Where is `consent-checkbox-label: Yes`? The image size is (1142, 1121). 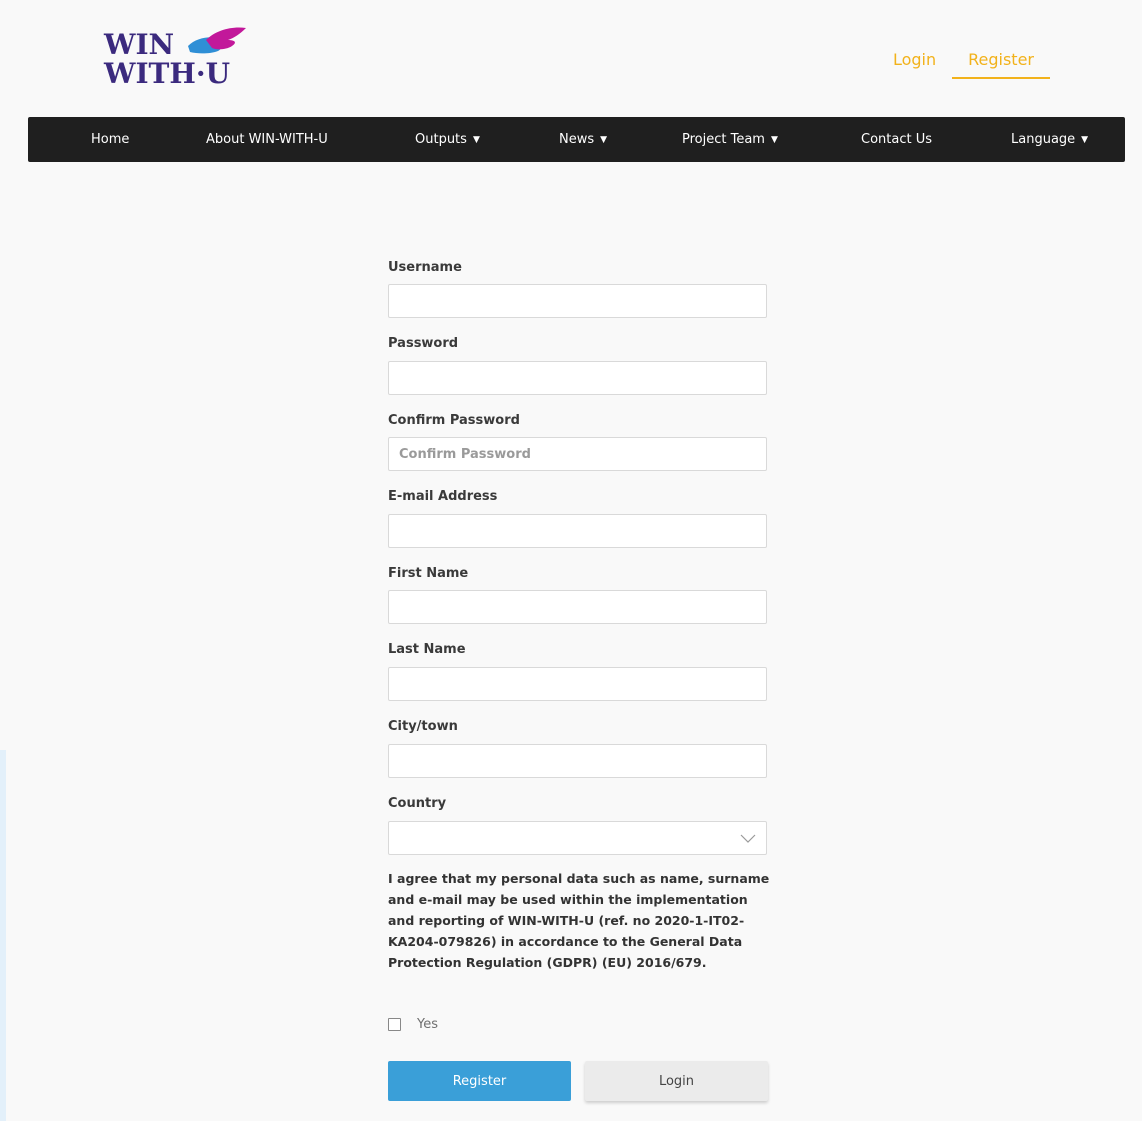 consent-checkbox-label: Yes is located at coordinates (427, 1024).